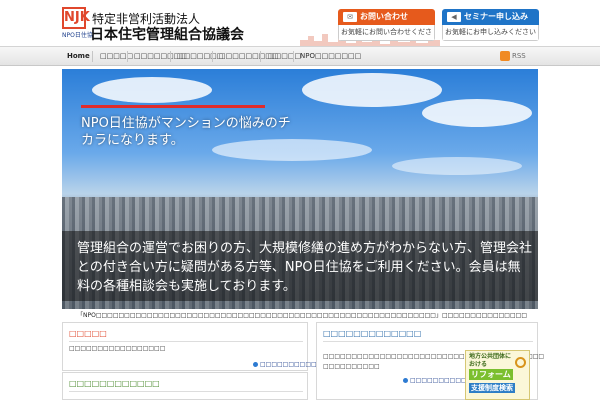 This screenshot has height=400, width=600. Describe the element at coordinates (186, 132) in the screenshot. I see `hero-headline: NPO日住協がマンションの悩みのチカラになります。` at that location.